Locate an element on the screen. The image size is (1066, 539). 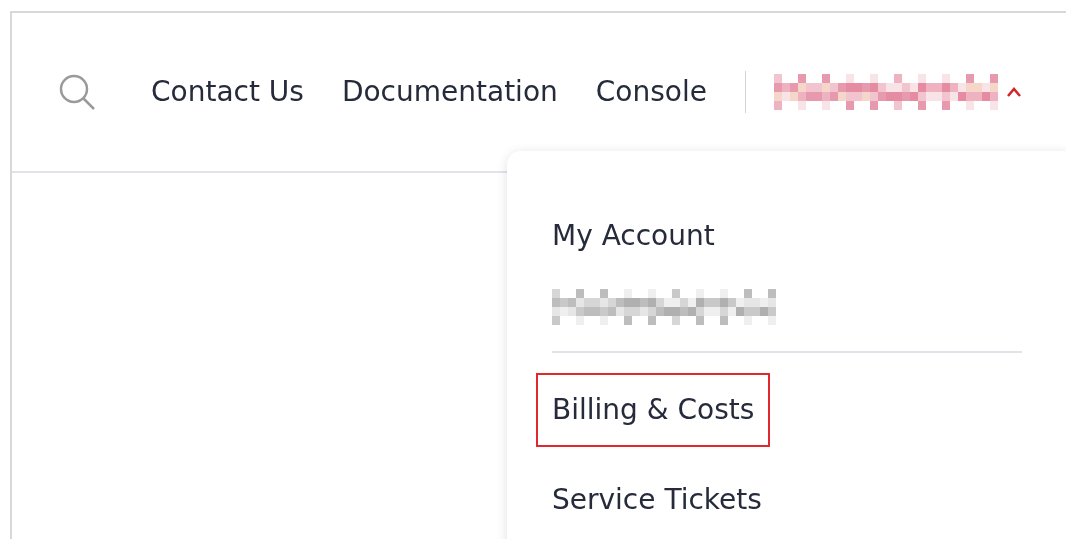
nav-link: Documentation is located at coordinates (449, 92).